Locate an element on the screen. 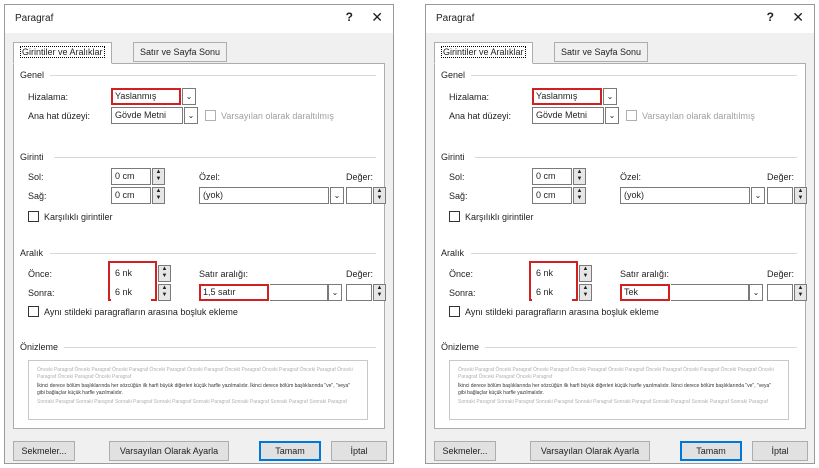 This screenshot has height=468, width=819. indent-heading: Girinti is located at coordinates (453, 157).